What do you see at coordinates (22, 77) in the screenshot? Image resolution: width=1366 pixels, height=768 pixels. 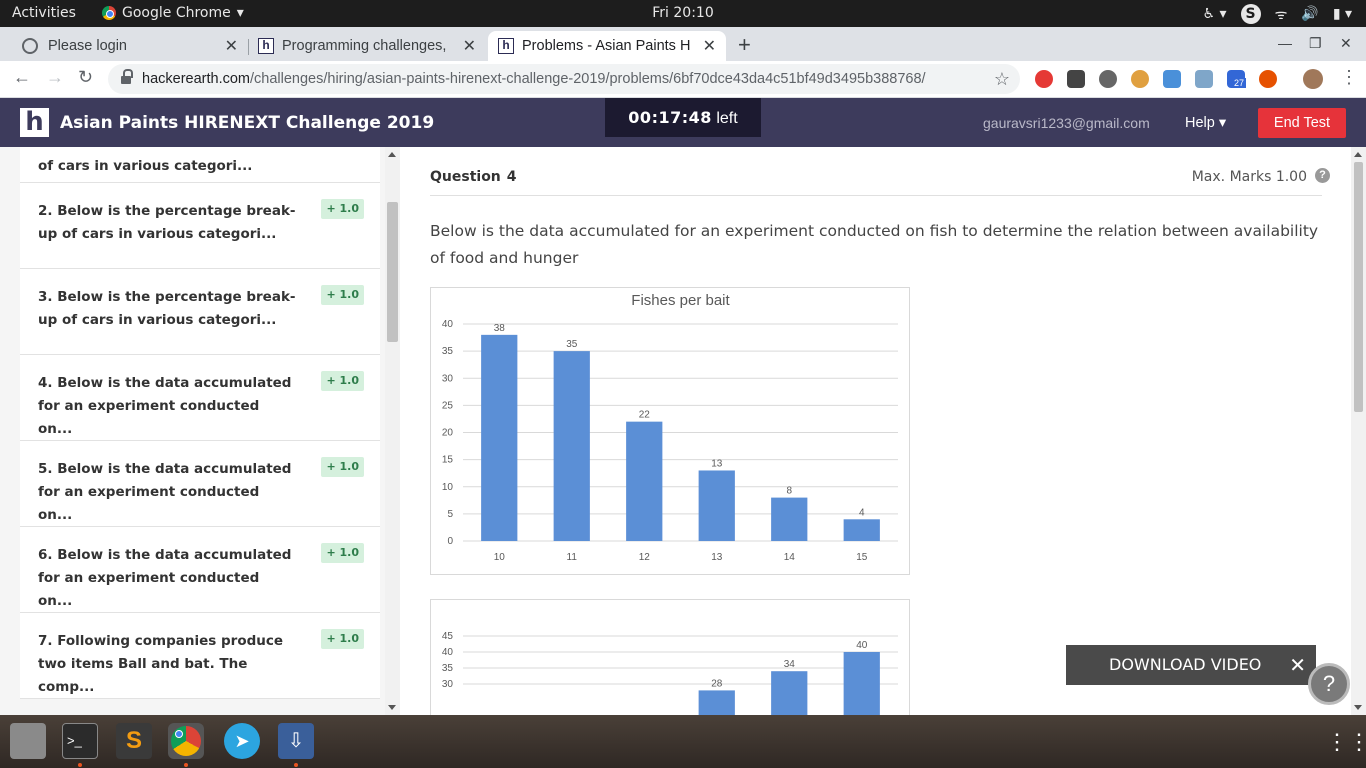 I see `back-arrow-icon: ←` at bounding box center [22, 77].